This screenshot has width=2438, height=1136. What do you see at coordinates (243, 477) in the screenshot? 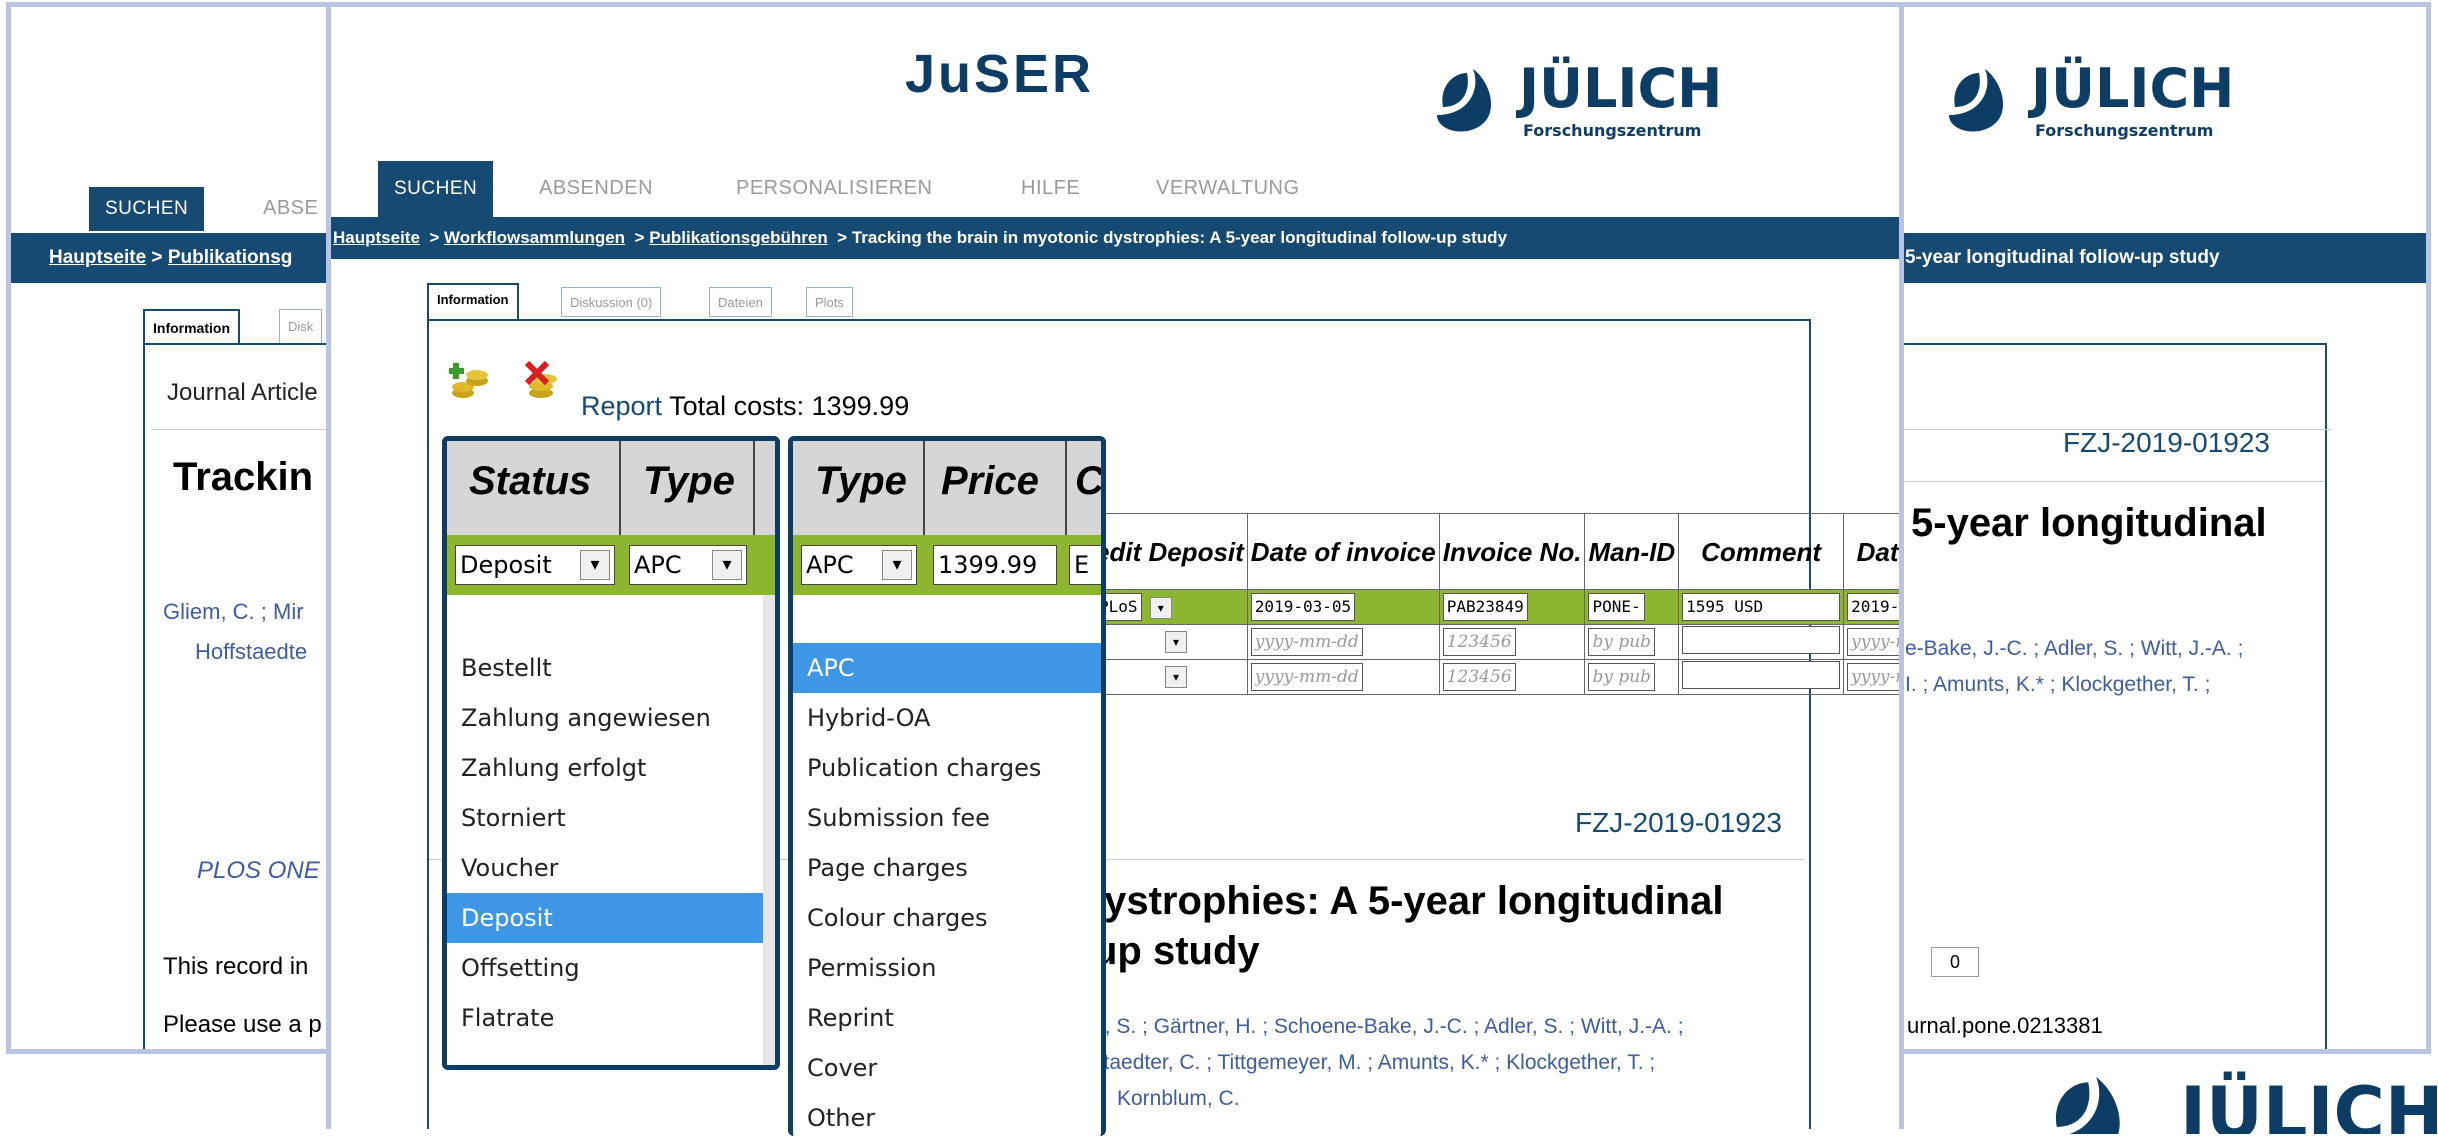
I see `record-title-back: Trackin` at bounding box center [243, 477].